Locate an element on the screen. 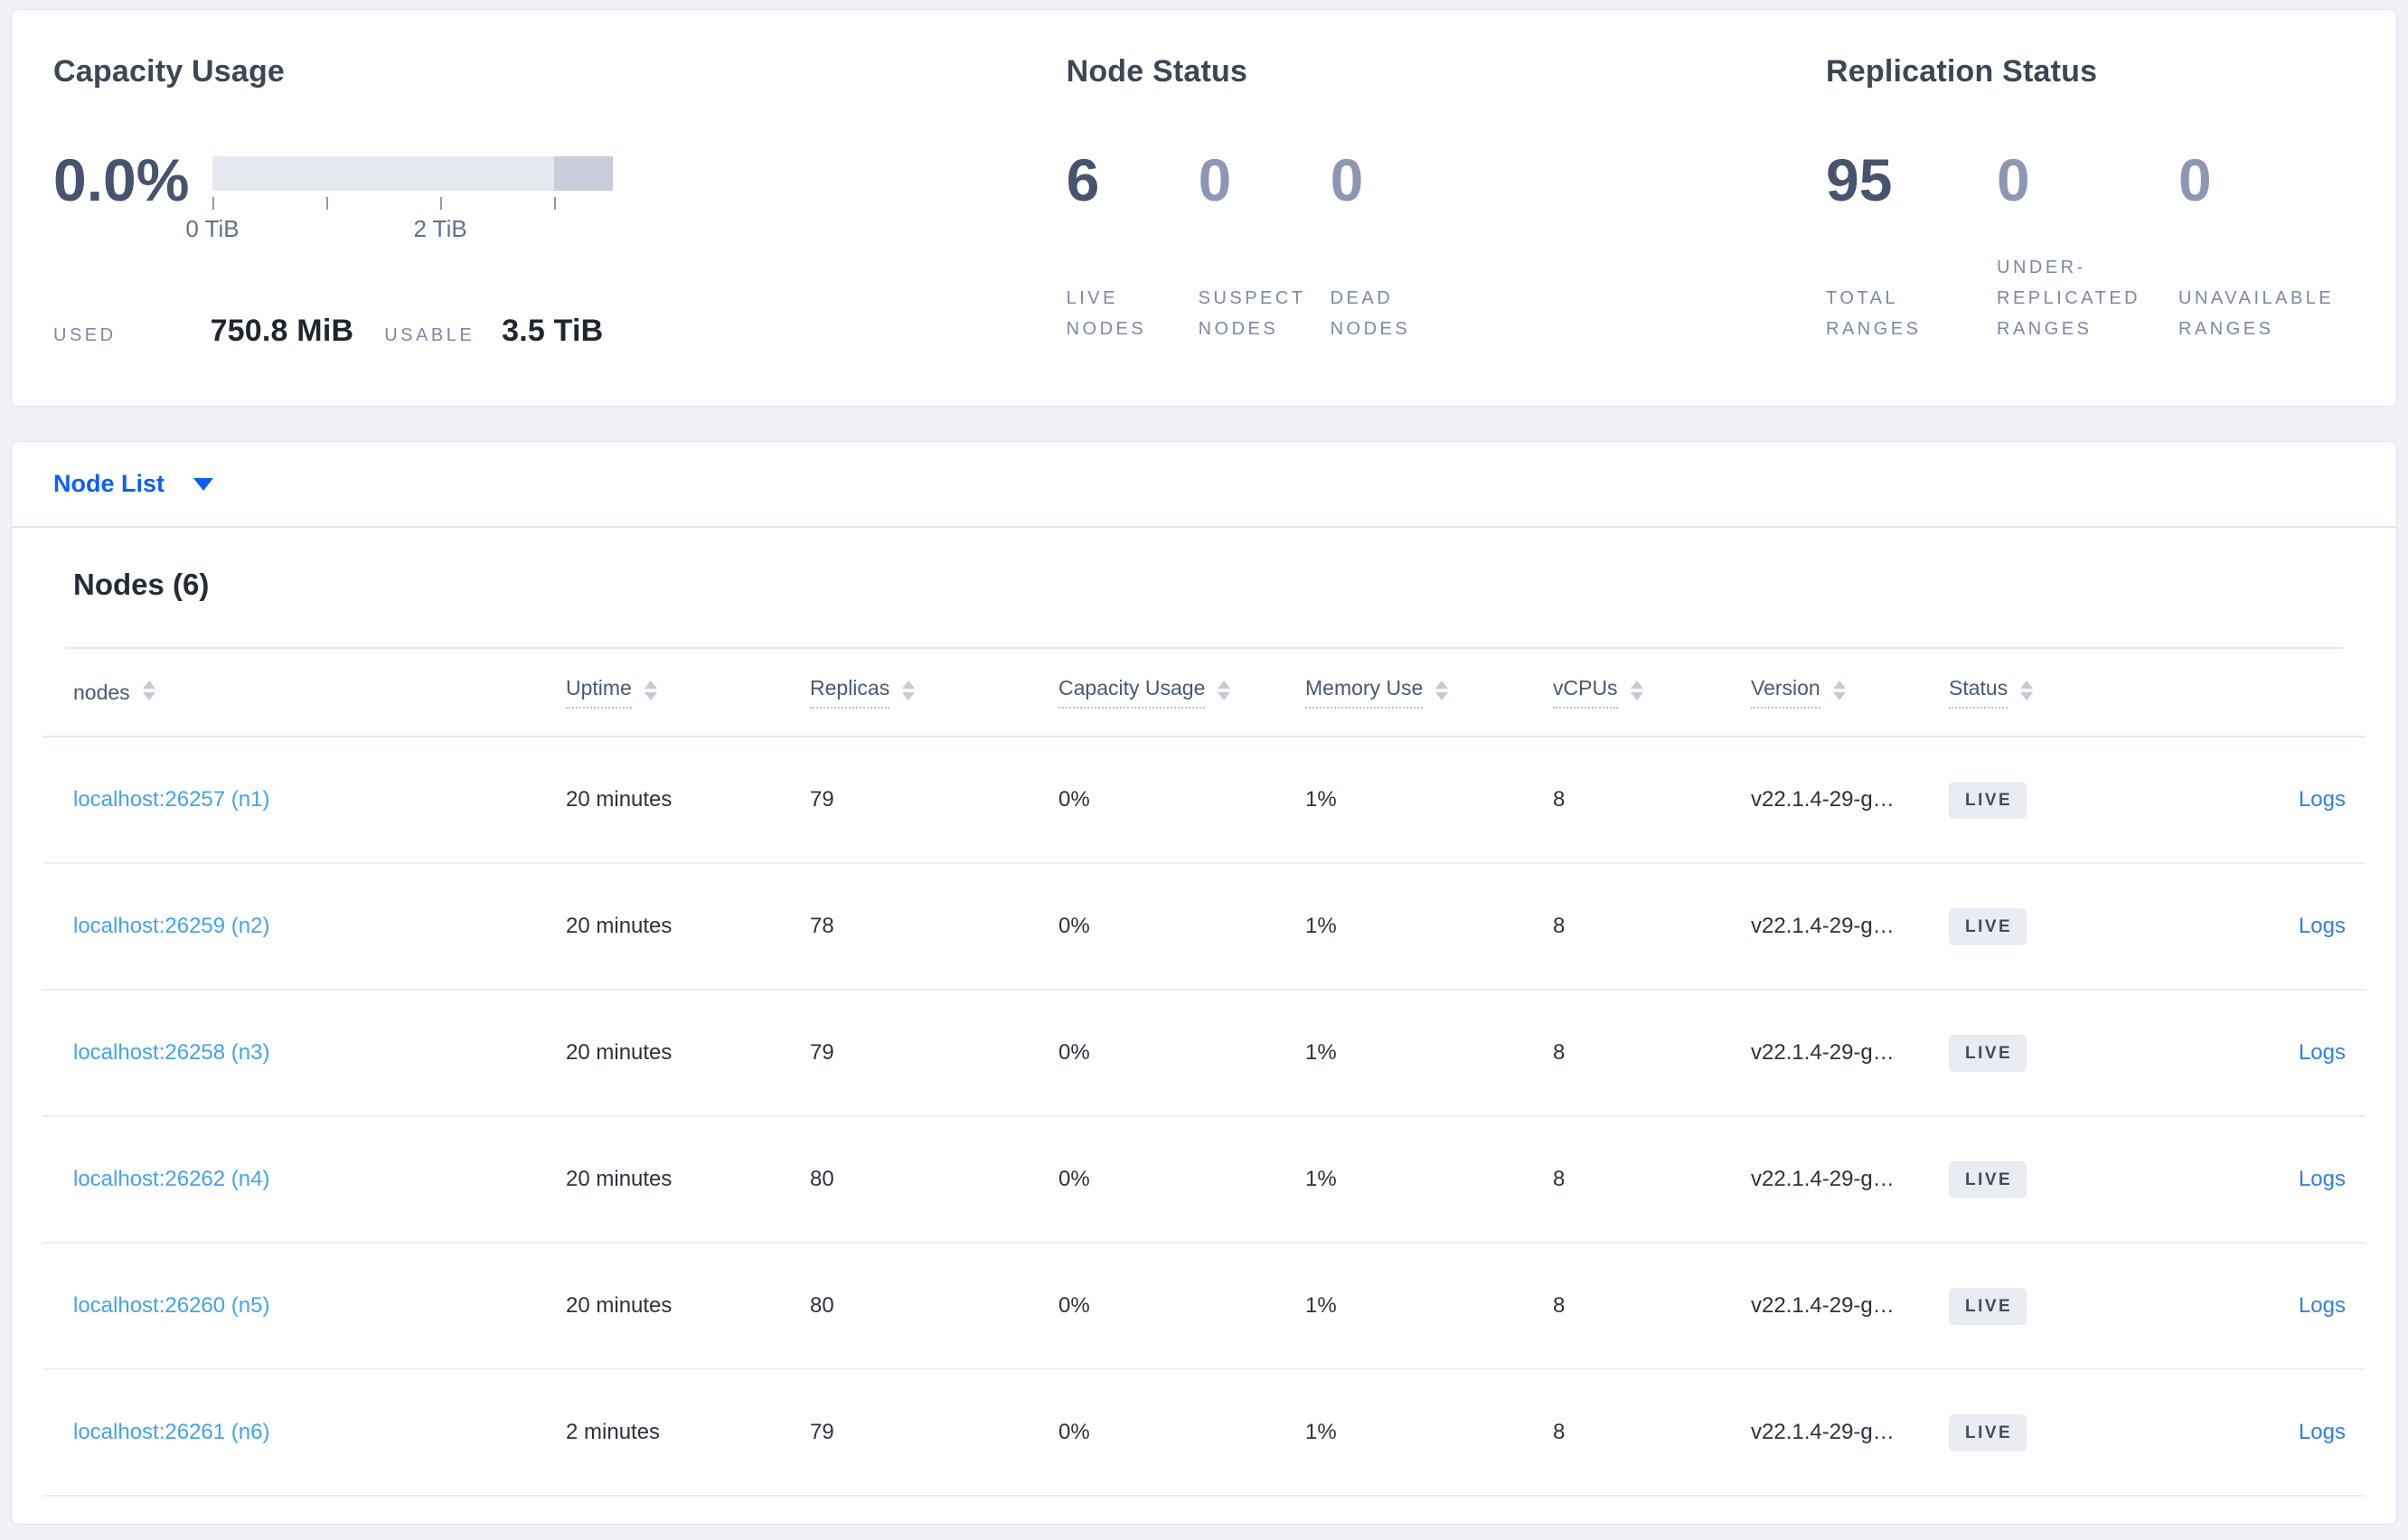 The height and width of the screenshot is (1540, 2408). column-header: Capacity Usage is located at coordinates (1181, 692).